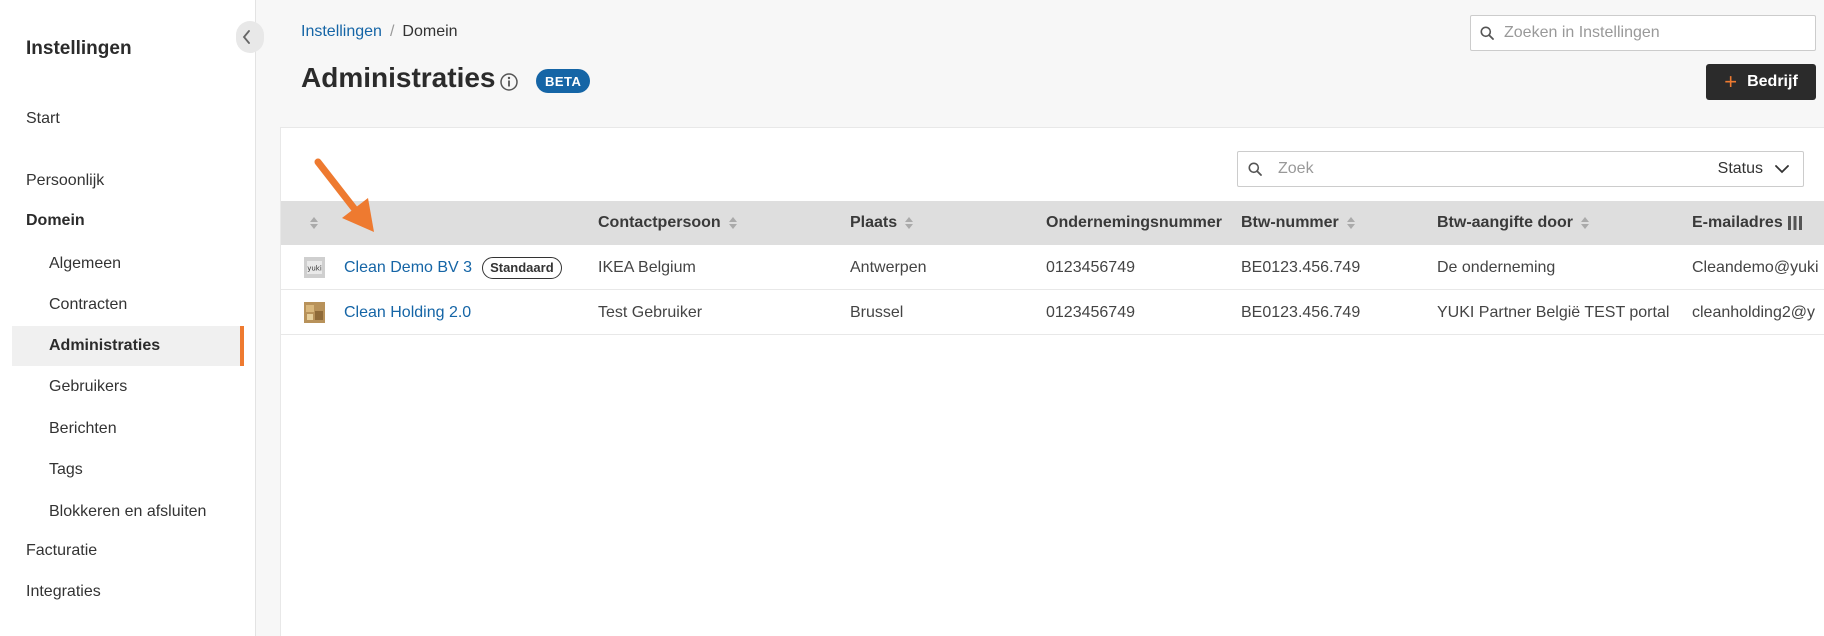 The image size is (1824, 636). What do you see at coordinates (246, 37) in the screenshot?
I see `chevron-left-icon` at bounding box center [246, 37].